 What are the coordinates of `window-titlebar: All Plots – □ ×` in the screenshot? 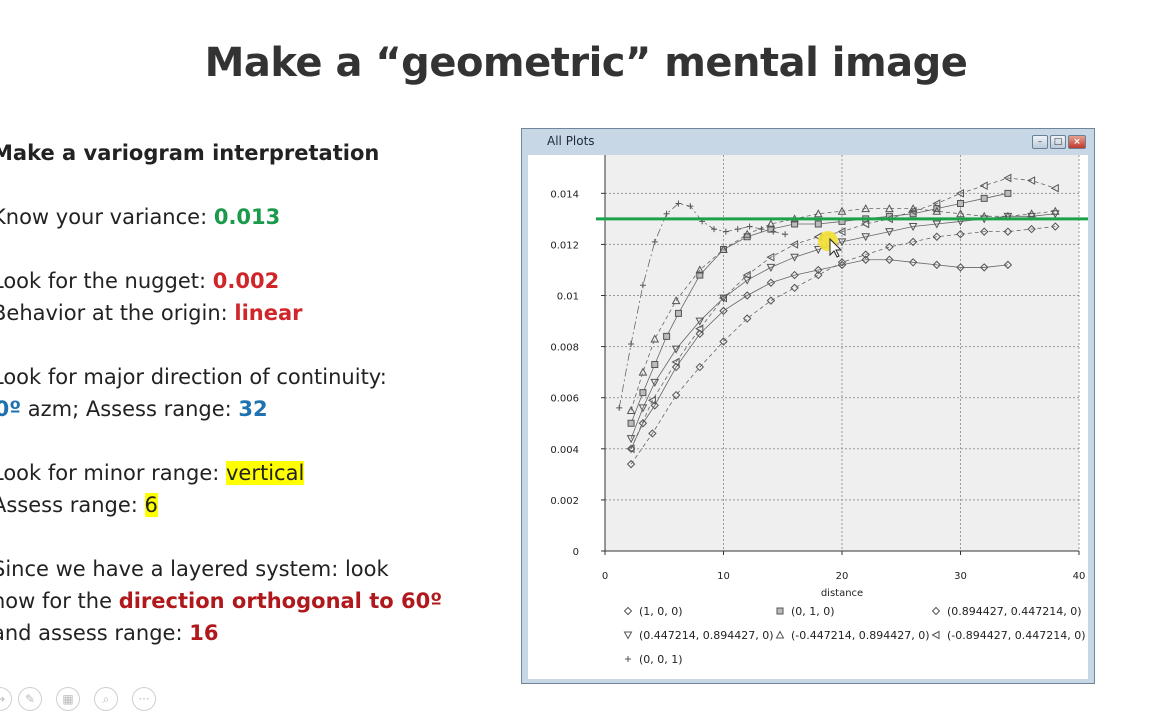 It's located at (808, 142).